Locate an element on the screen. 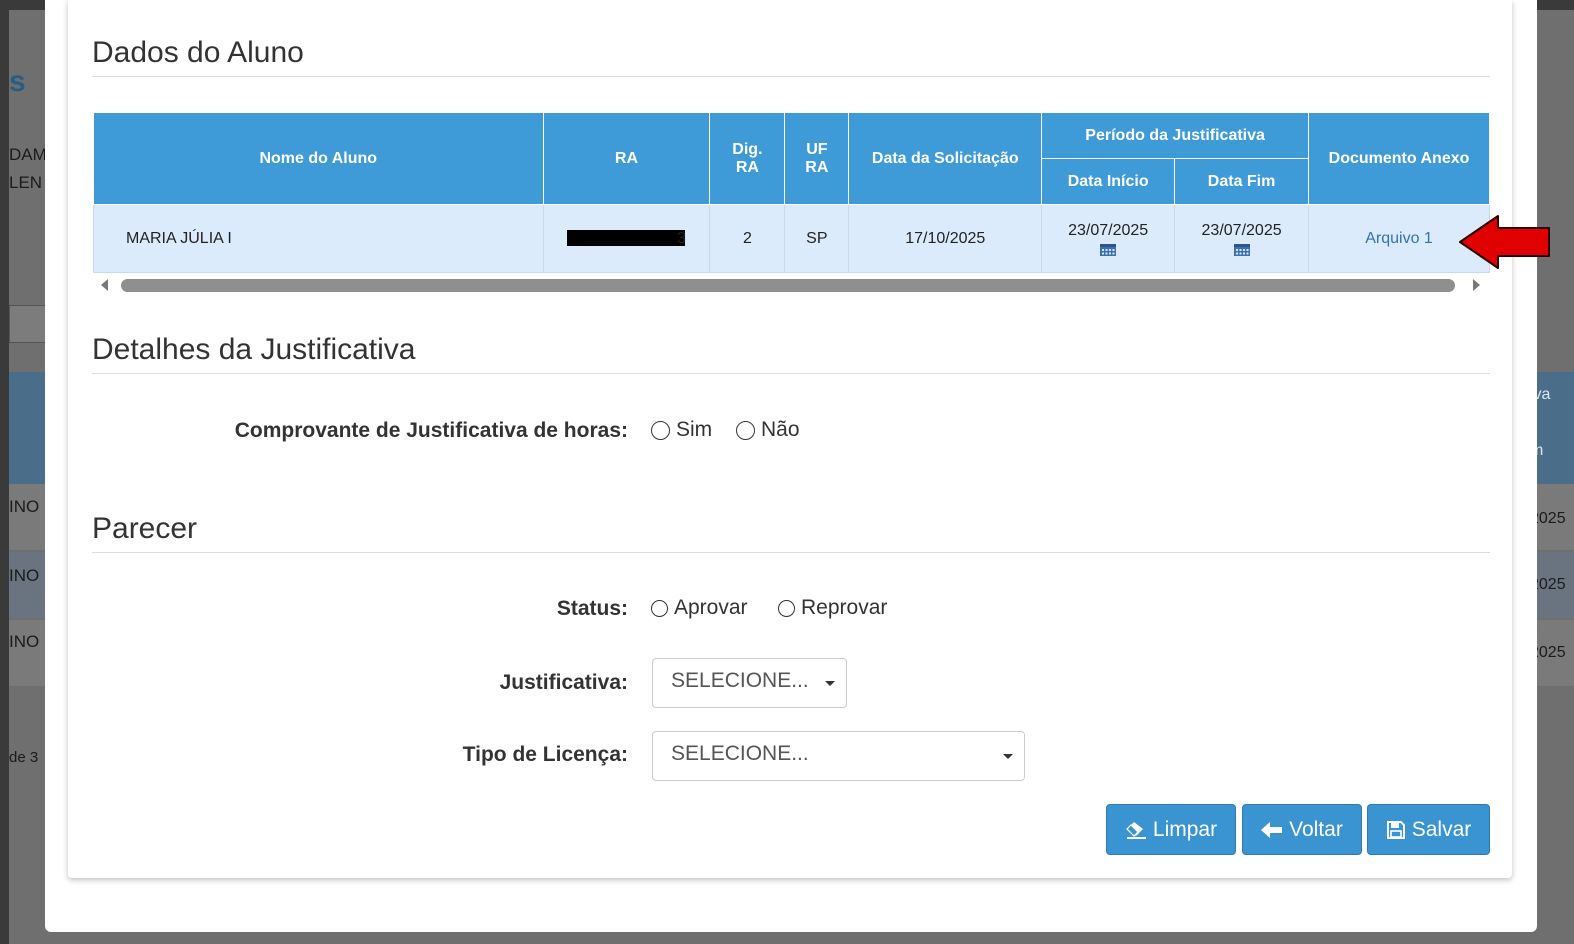  limpar-button-label: Limpar is located at coordinates (1185, 829).